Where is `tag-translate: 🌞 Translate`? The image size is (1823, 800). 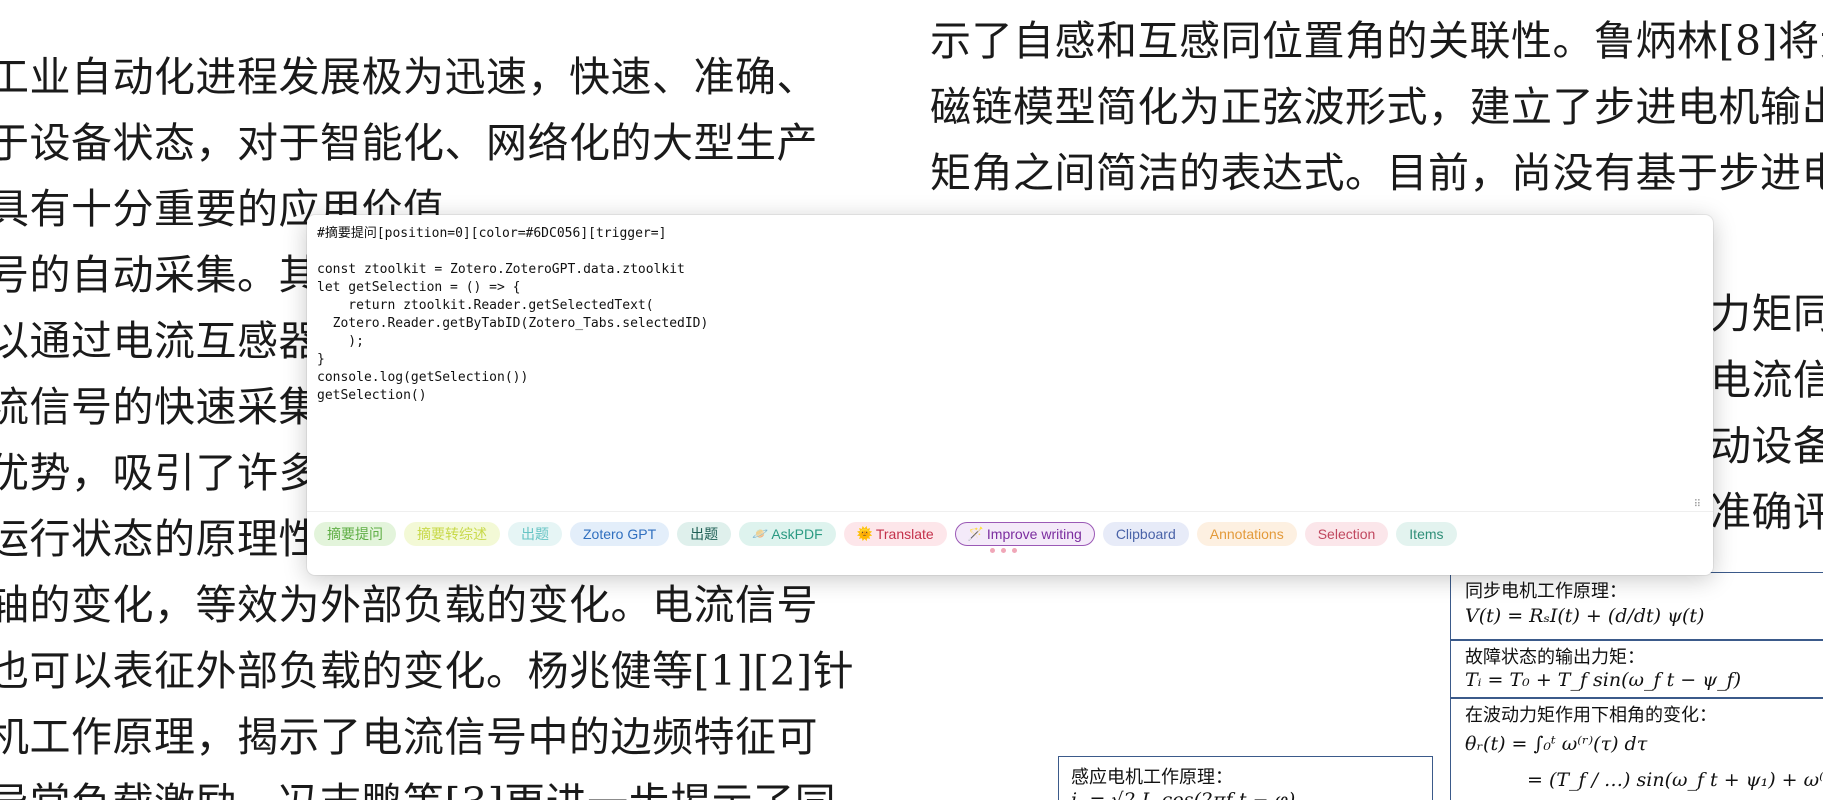 tag-translate: 🌞 Translate is located at coordinates (895, 534).